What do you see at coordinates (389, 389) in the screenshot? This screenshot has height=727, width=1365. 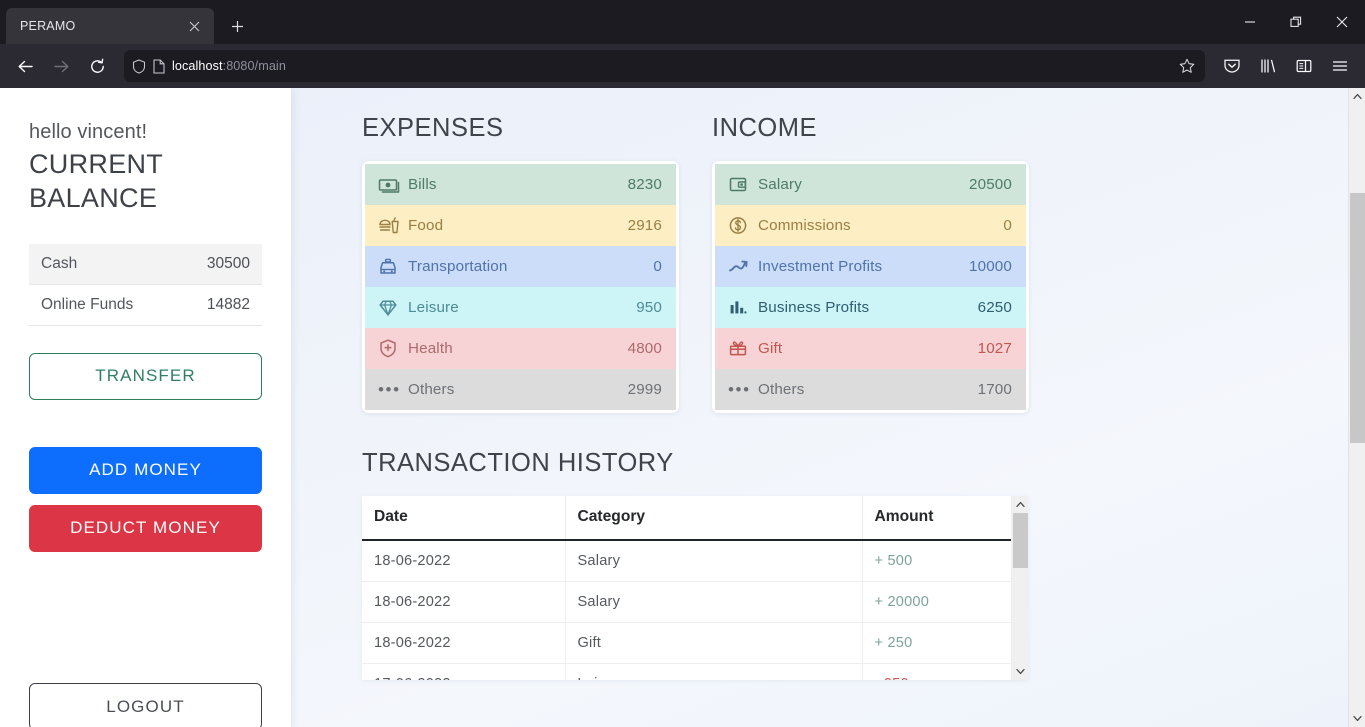 I see `ellipsis-icon: •••` at bounding box center [389, 389].